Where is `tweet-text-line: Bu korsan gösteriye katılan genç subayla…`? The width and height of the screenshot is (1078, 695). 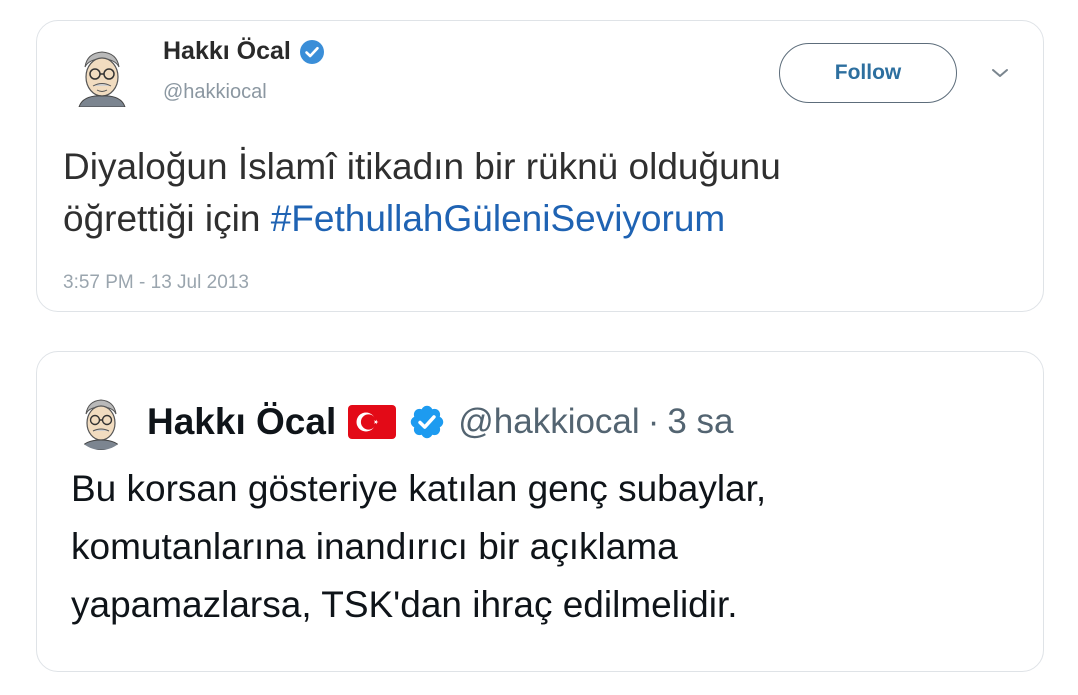
tweet-text-line: Bu korsan gösteriye katılan genç subayla… is located at coordinates (419, 488).